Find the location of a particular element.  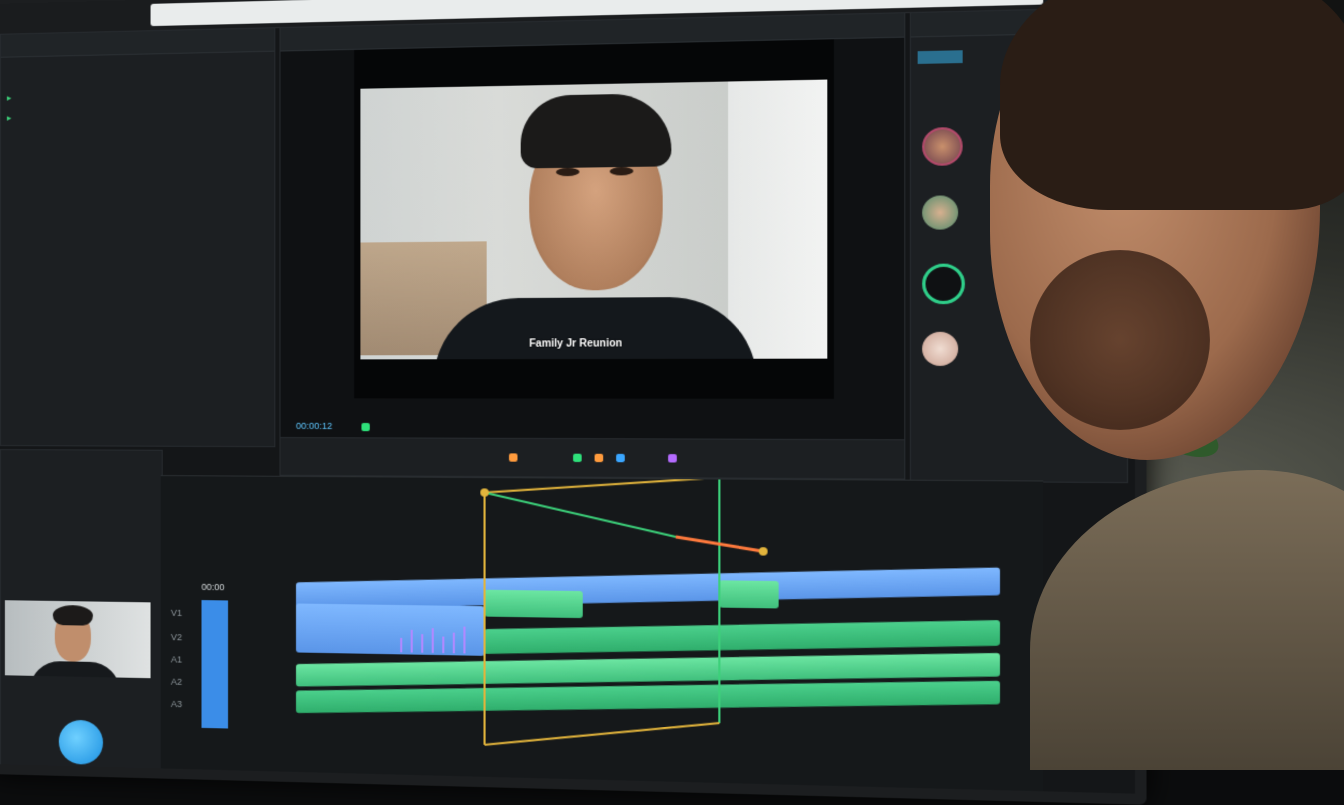

source-panel is located at coordinates (81, 612).